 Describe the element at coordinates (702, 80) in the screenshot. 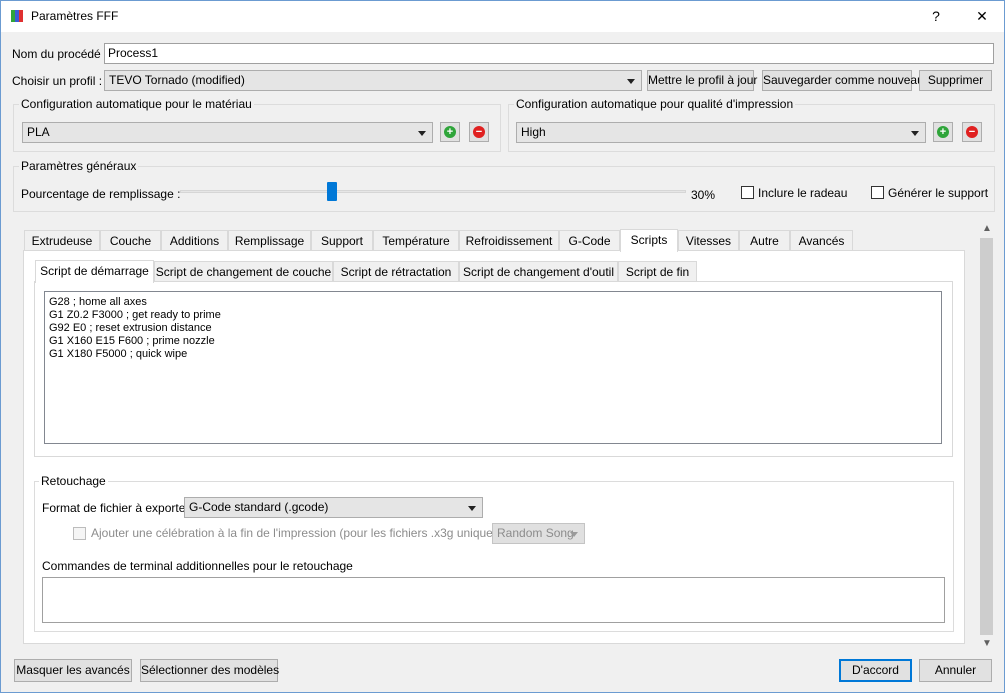

I see `update-profile-button: Mettre le profil à jour` at that location.